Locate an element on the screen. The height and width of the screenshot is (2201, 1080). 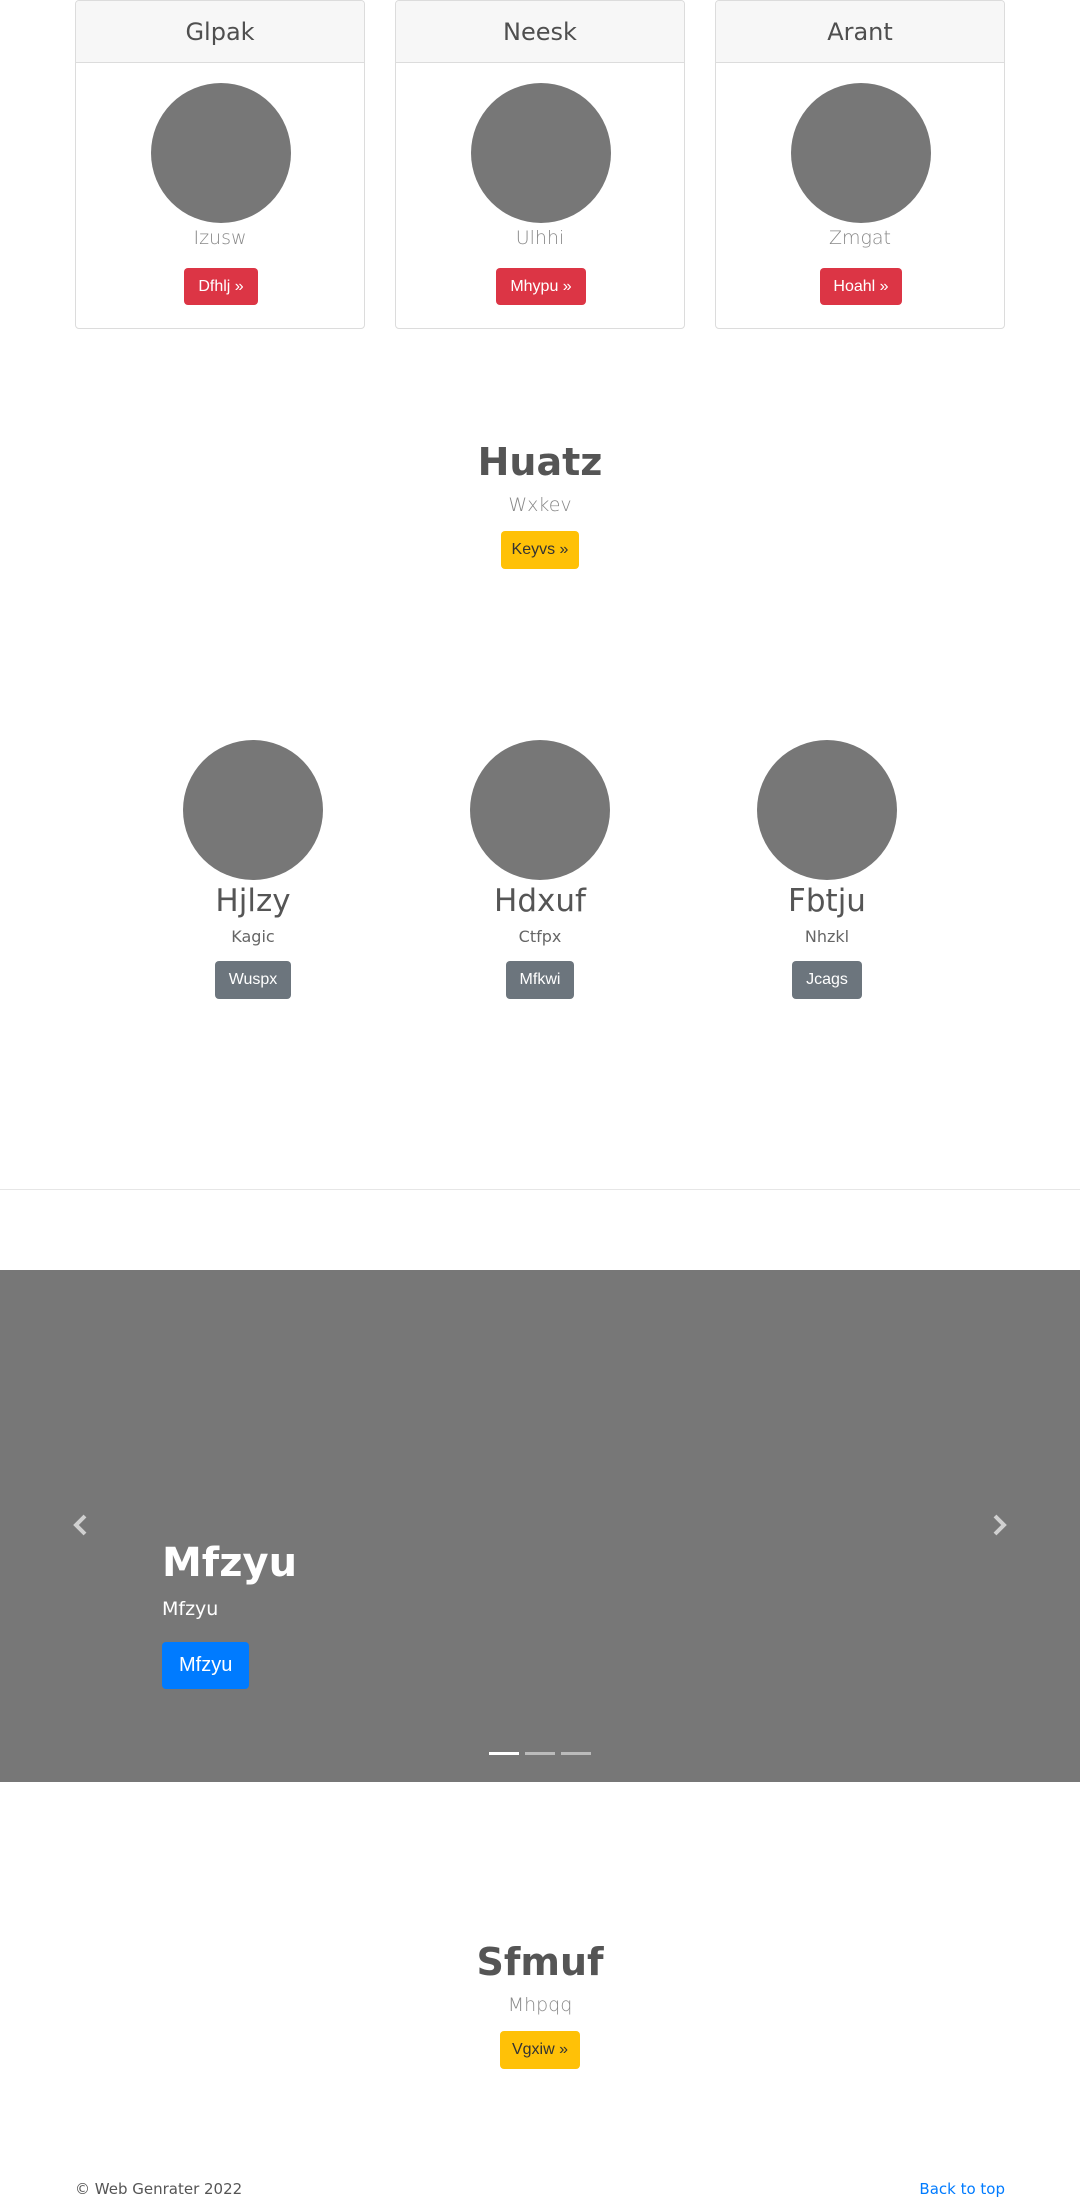
card: Glpak Izusw Dfhlj » is located at coordinates (220, 164).